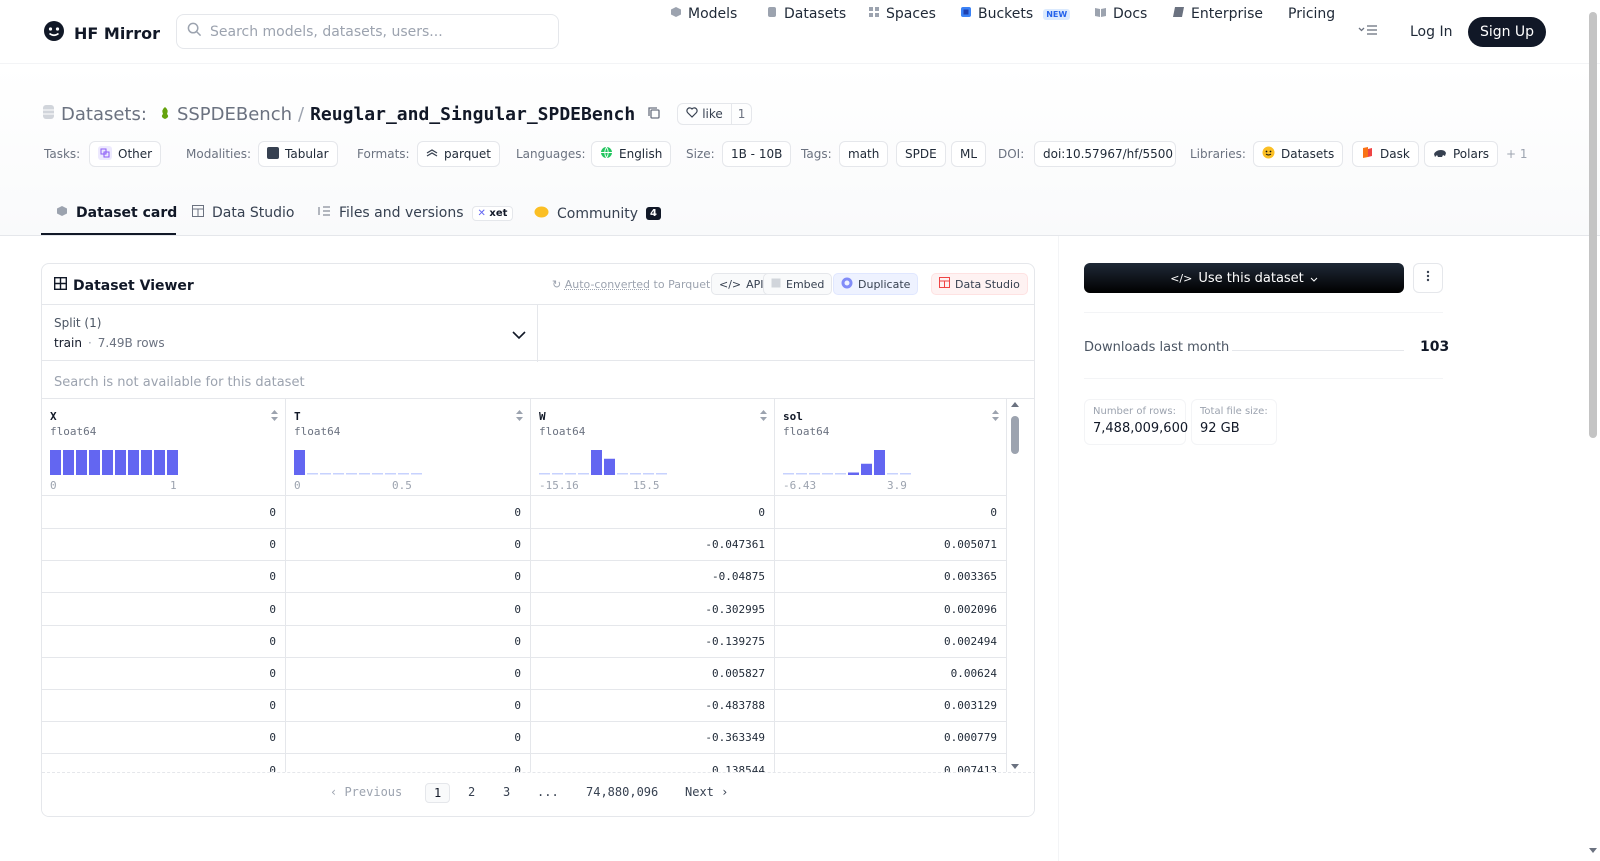 This screenshot has height=861, width=1600. I want to click on table-cell: -0.04875, so click(653, 577).